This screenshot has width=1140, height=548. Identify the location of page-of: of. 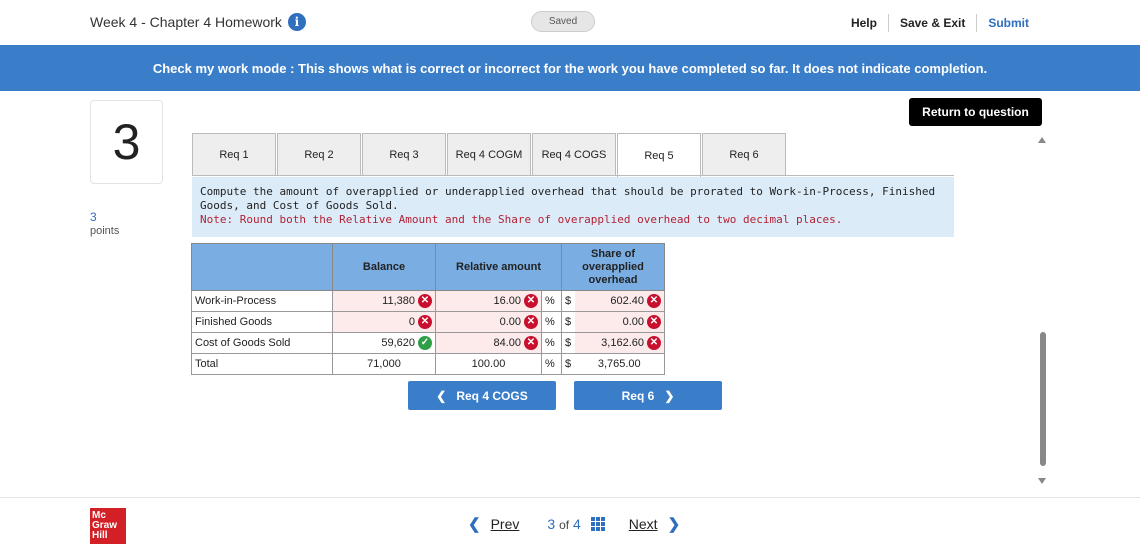
(564, 525).